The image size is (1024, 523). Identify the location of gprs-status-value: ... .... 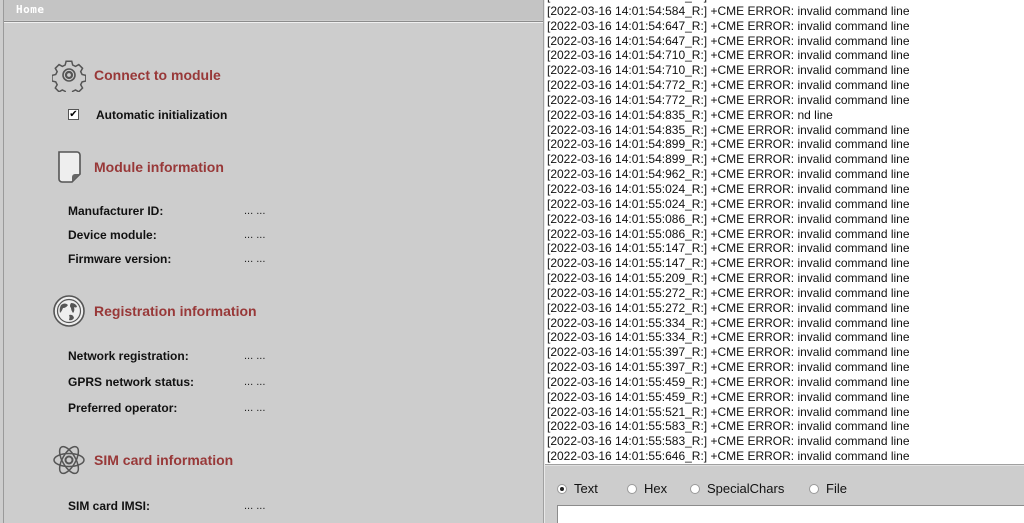
(255, 382).